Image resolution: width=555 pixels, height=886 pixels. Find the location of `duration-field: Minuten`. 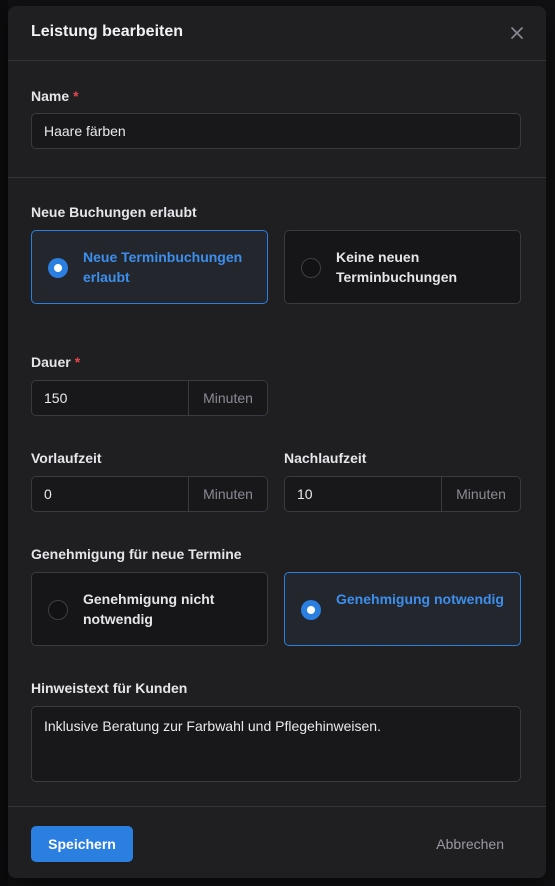

duration-field: Minuten is located at coordinates (149, 398).